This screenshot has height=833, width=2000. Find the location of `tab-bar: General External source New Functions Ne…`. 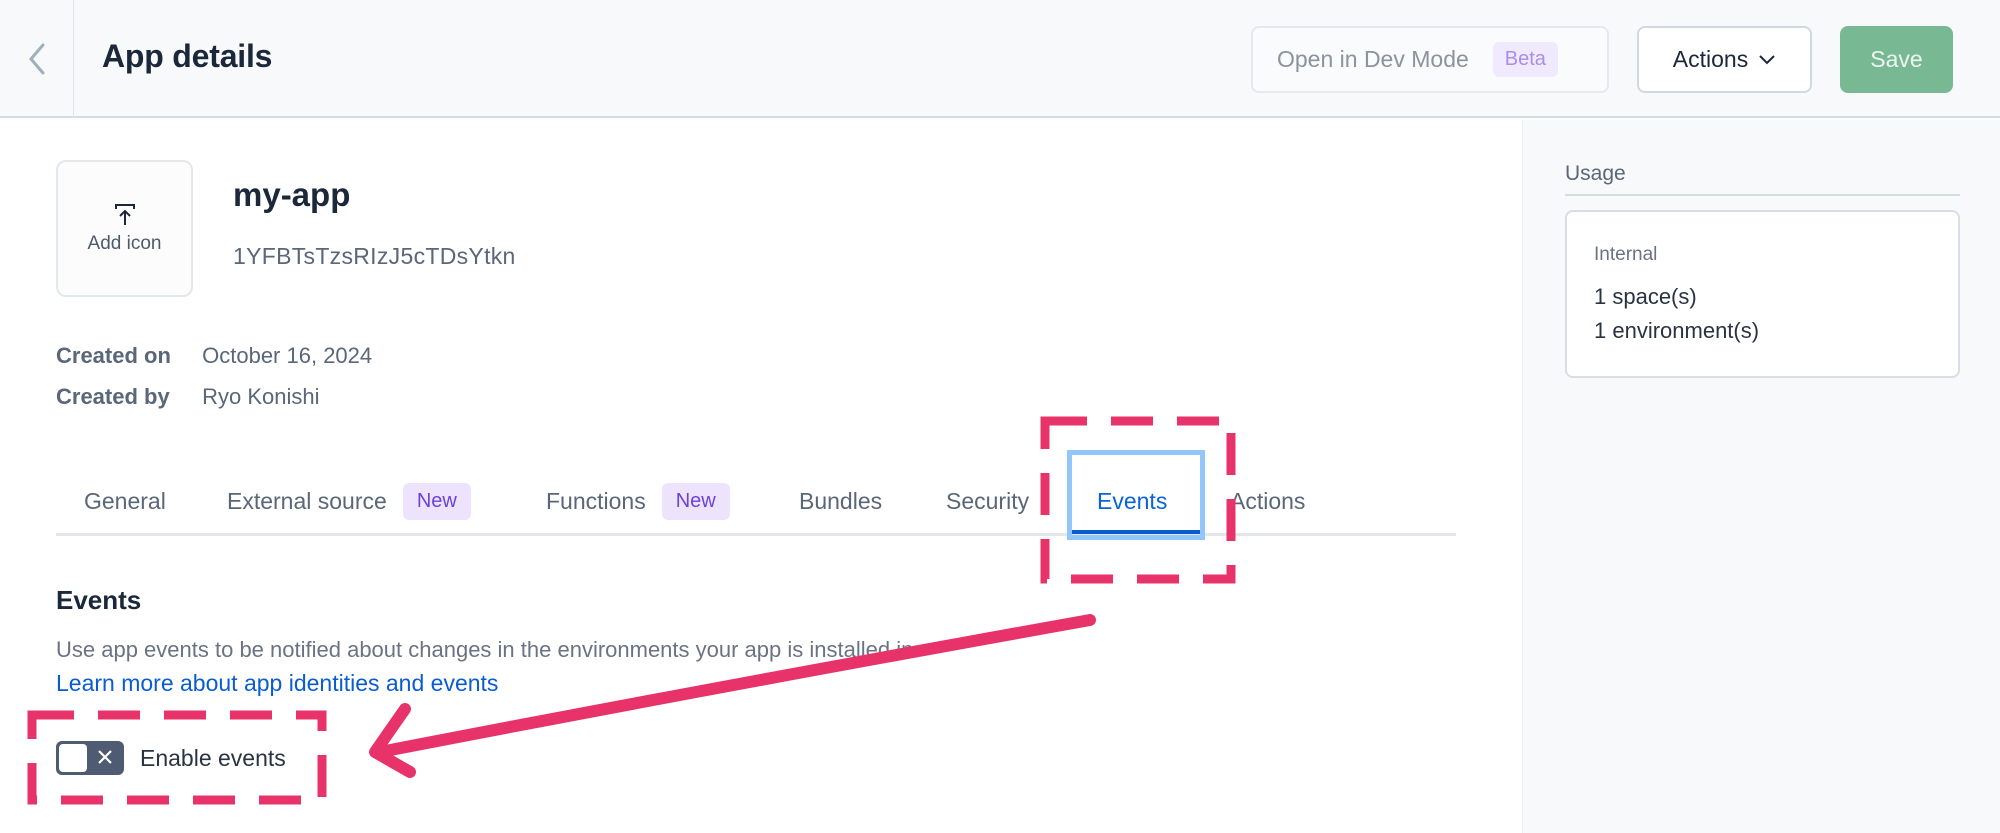

tab-bar: General External source New Functions Ne… is located at coordinates (756, 503).